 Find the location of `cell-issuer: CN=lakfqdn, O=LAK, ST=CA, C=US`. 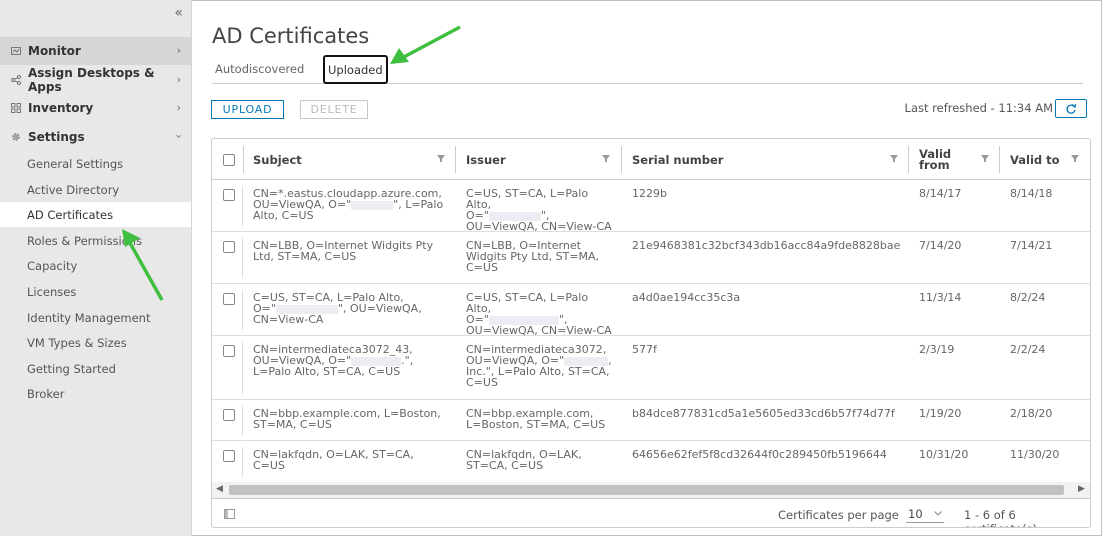

cell-issuer: CN=lakfqdn, O=LAK, ST=CA, C=US is located at coordinates (524, 460).